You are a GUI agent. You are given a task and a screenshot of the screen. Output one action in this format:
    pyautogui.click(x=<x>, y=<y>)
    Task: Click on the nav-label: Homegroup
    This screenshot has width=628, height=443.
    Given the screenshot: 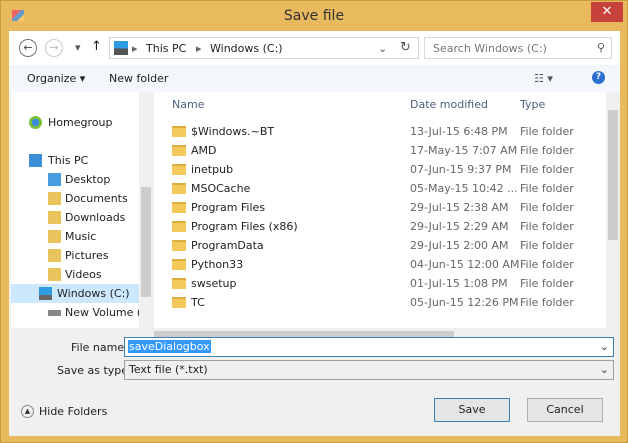 What is the action you would take?
    pyautogui.click(x=80, y=122)
    